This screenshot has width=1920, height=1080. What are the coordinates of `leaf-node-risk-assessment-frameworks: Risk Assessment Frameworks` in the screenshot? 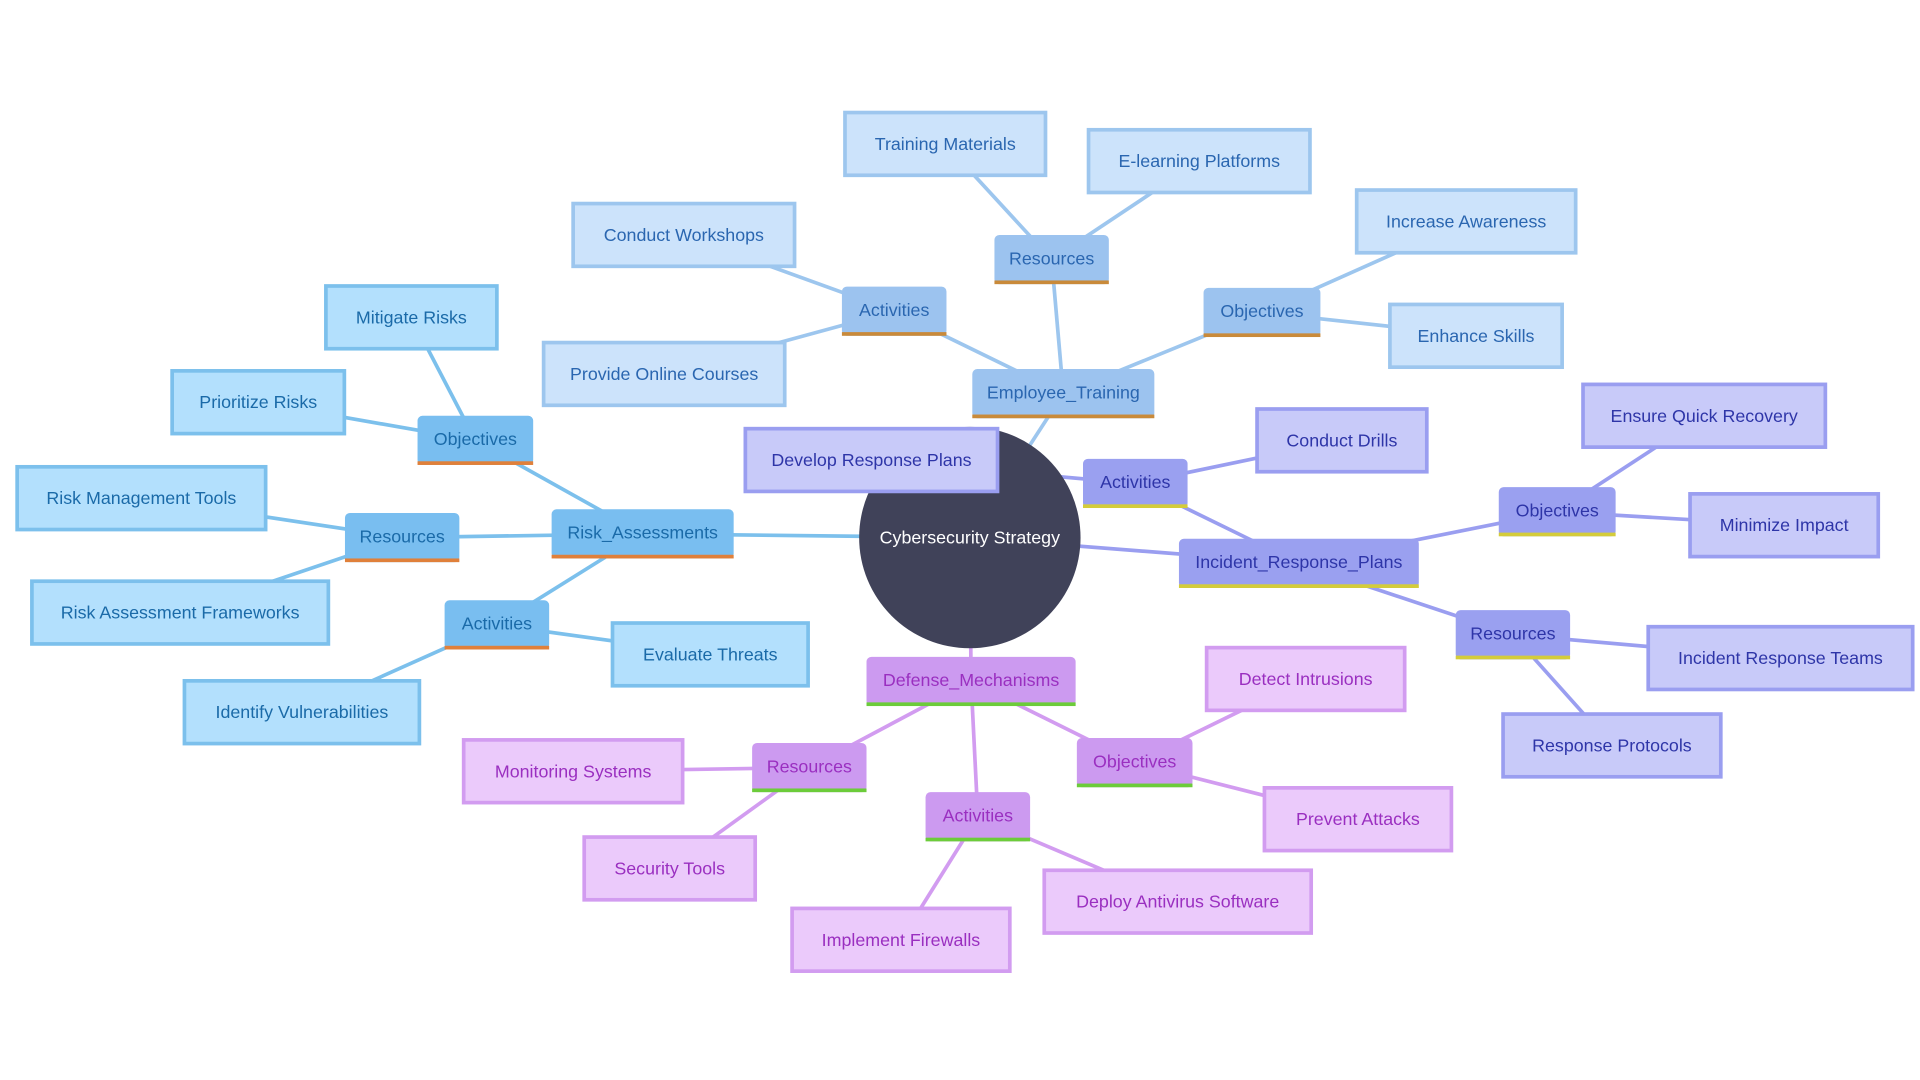 It's located at (180, 612).